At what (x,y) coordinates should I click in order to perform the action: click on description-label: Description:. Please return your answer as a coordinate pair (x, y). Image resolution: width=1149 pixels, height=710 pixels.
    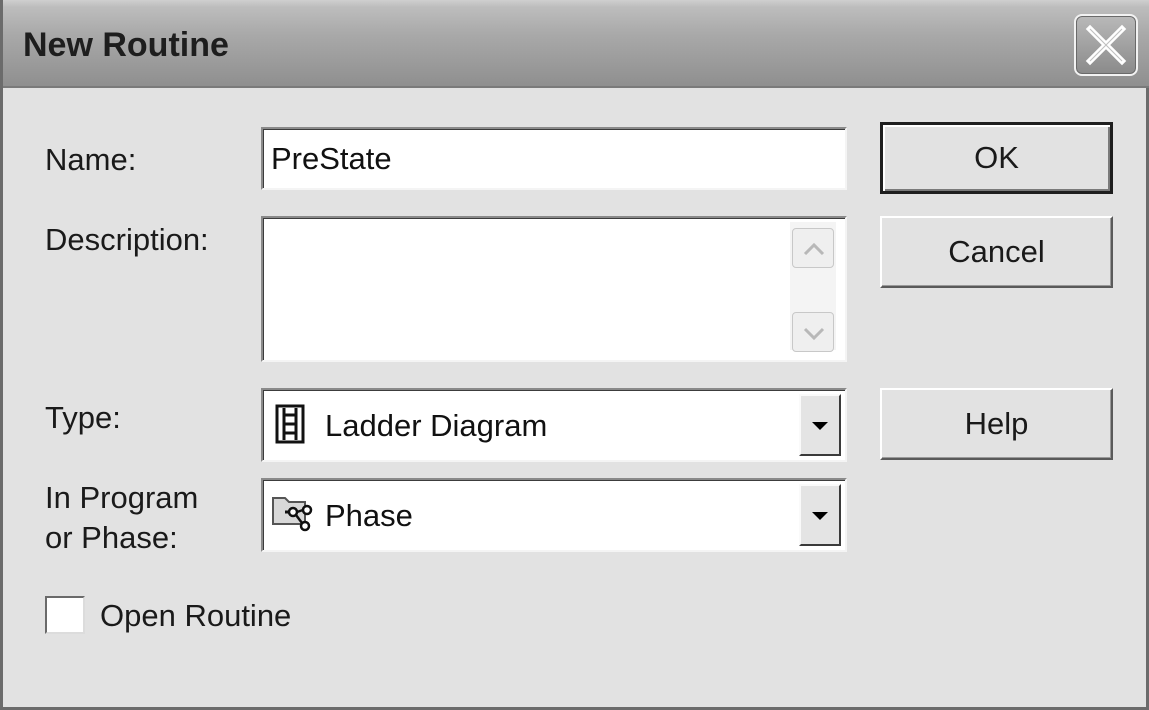
    Looking at the image, I should click on (127, 239).